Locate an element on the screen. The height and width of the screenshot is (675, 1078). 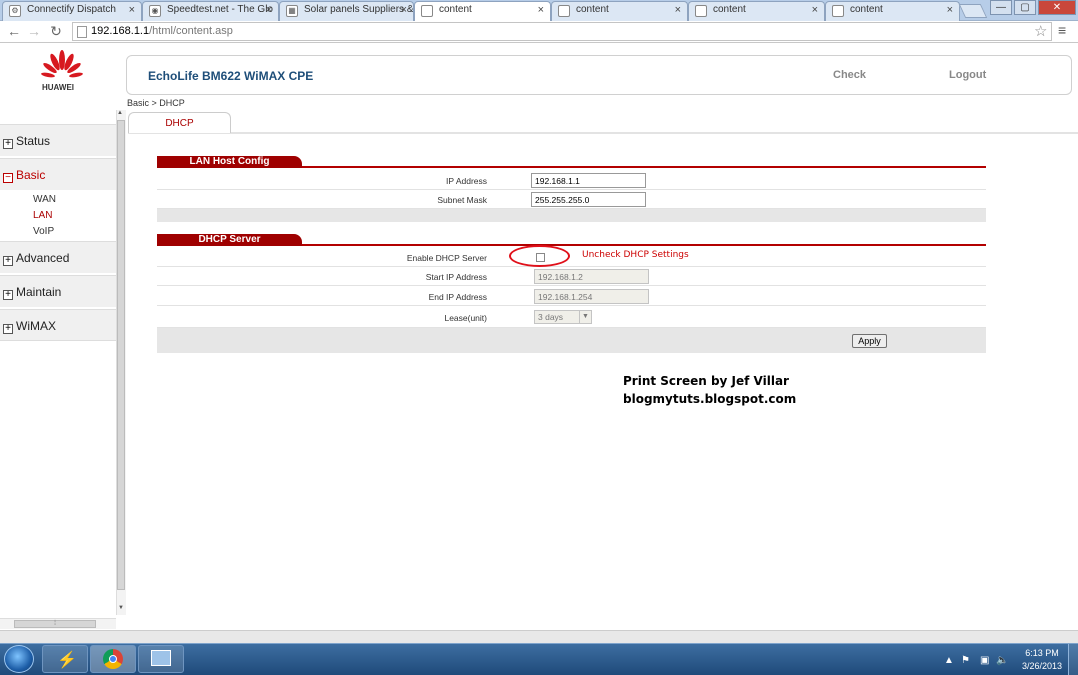
check-link: Check is located at coordinates (849, 75).